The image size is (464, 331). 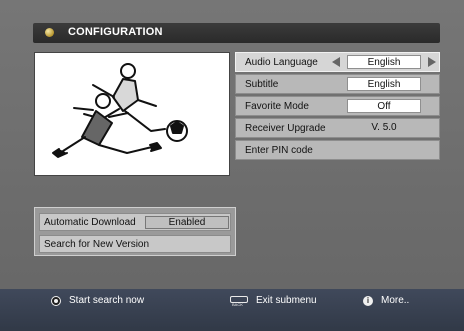 I want to click on start-search-label: Start search now, so click(x=107, y=300).